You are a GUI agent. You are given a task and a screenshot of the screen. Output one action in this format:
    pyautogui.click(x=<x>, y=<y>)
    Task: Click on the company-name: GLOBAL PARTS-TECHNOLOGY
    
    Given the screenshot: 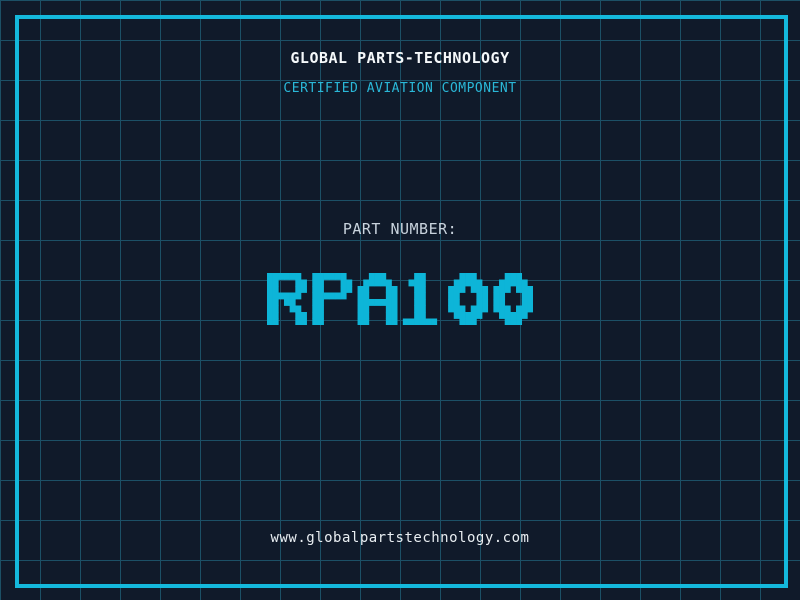 What is the action you would take?
    pyautogui.click(x=400, y=58)
    